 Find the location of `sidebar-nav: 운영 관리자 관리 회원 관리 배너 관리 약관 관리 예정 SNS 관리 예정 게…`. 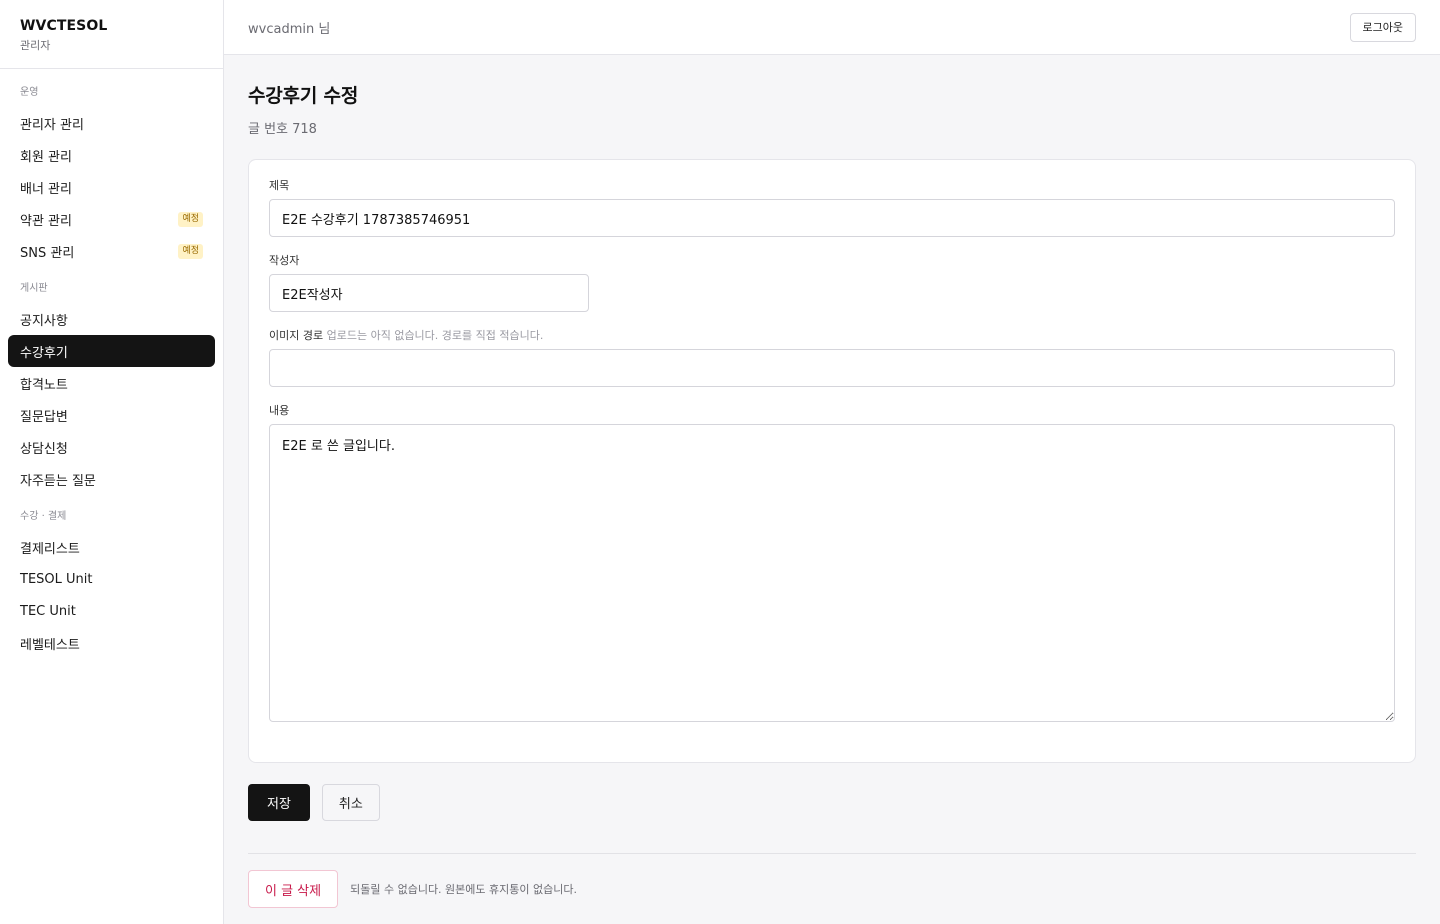

sidebar-nav: 운영 관리자 관리 회원 관리 배너 관리 약관 관리 예정 SNS 관리 예정 게… is located at coordinates (111, 364).